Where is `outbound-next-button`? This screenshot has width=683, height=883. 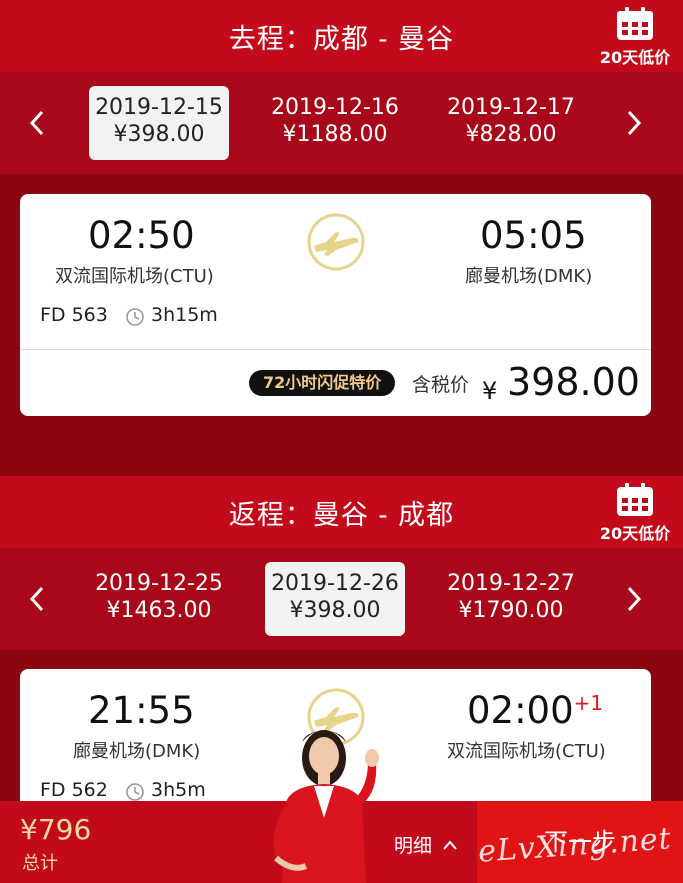 outbound-next-button is located at coordinates (634, 123).